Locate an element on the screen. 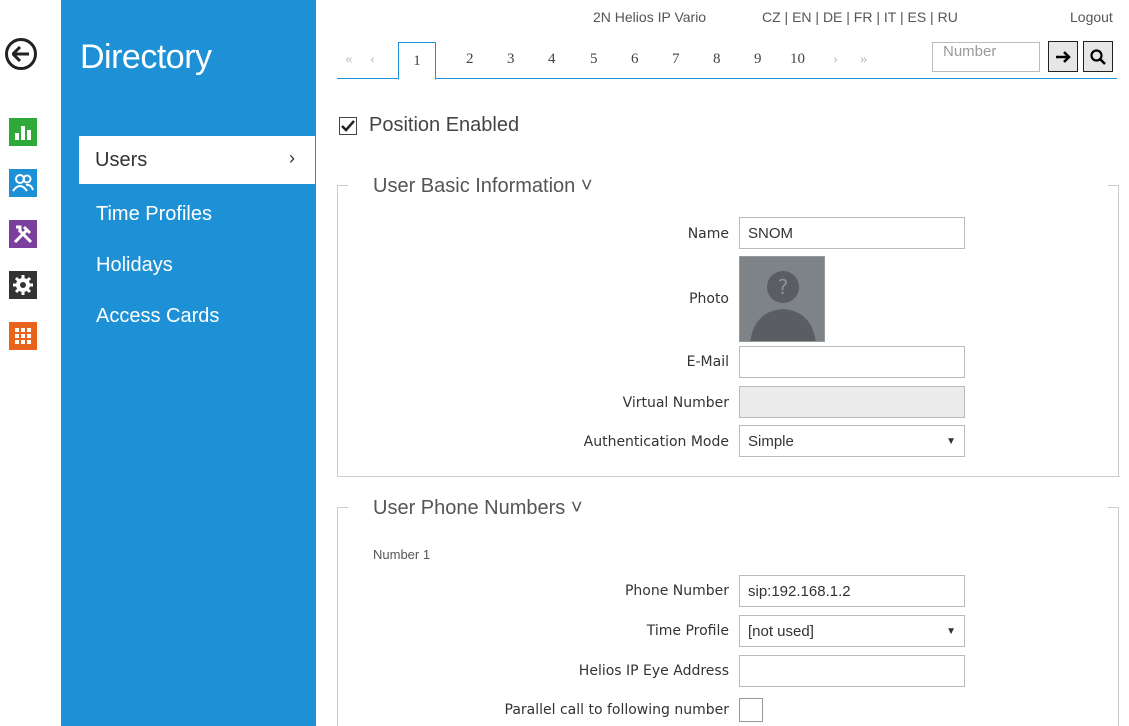 Image resolution: width=1129 pixels, height=726 pixels. sidebar-item-label: Users is located at coordinates (121, 159).